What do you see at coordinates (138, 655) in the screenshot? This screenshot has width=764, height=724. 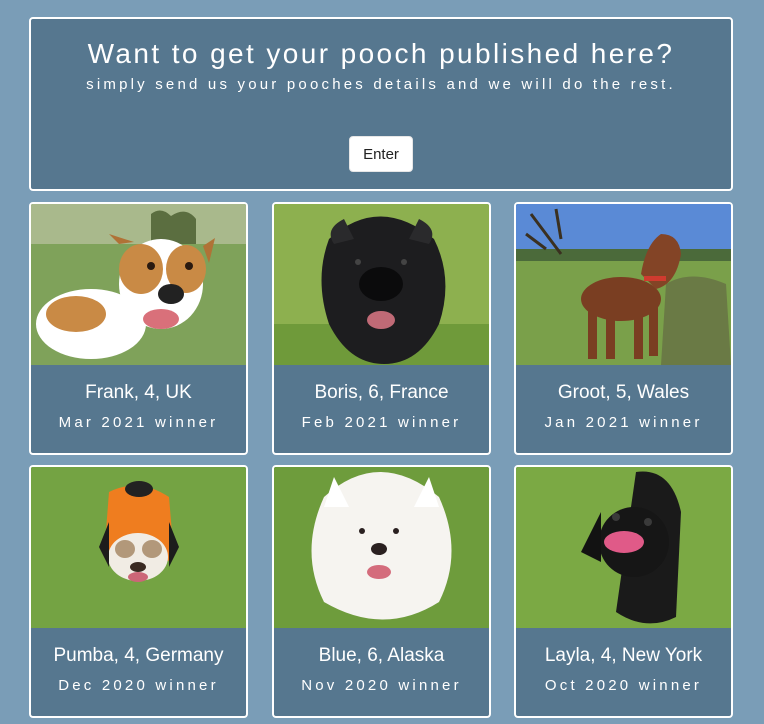 I see `card-name: Pumba, 4, Germany` at bounding box center [138, 655].